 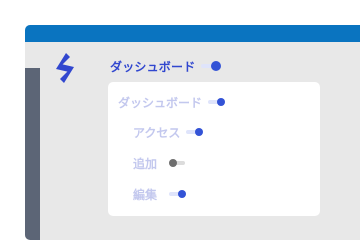 What do you see at coordinates (32, 154) in the screenshot?
I see `sidebar` at bounding box center [32, 154].